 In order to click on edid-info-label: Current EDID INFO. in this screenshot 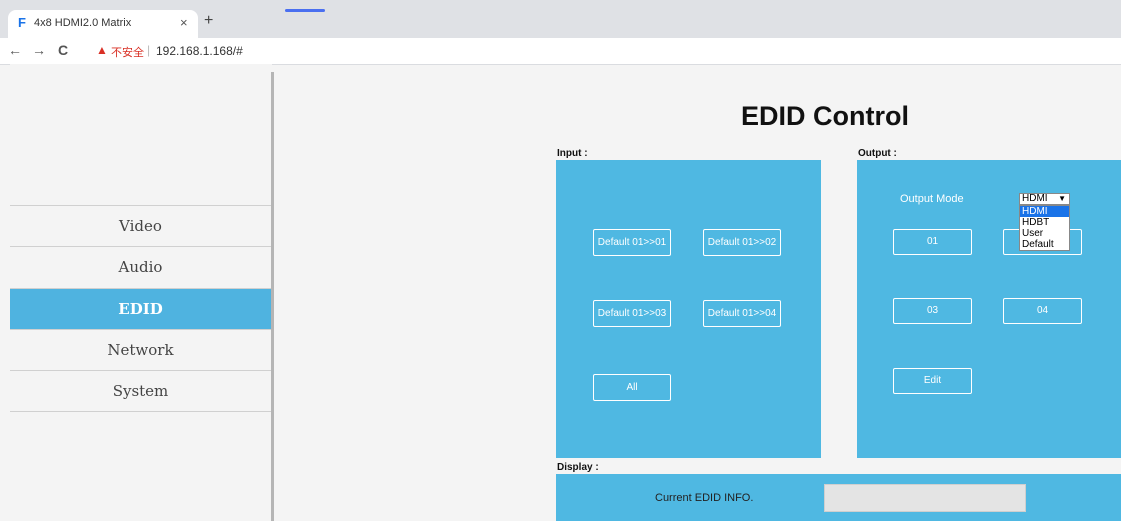, I will do `click(704, 498)`.